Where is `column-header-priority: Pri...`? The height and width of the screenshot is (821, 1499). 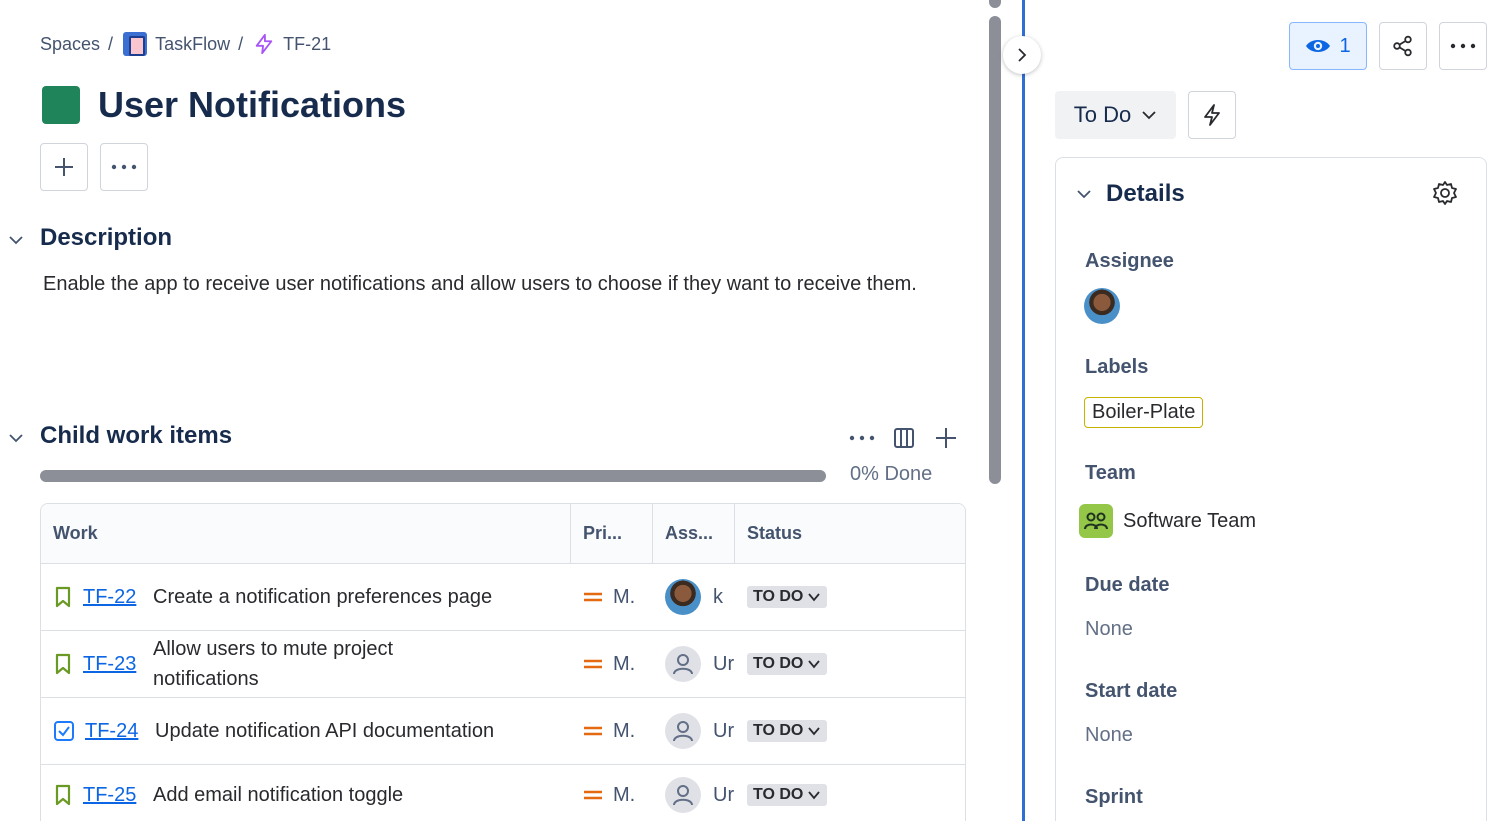 column-header-priority: Pri... is located at coordinates (612, 533).